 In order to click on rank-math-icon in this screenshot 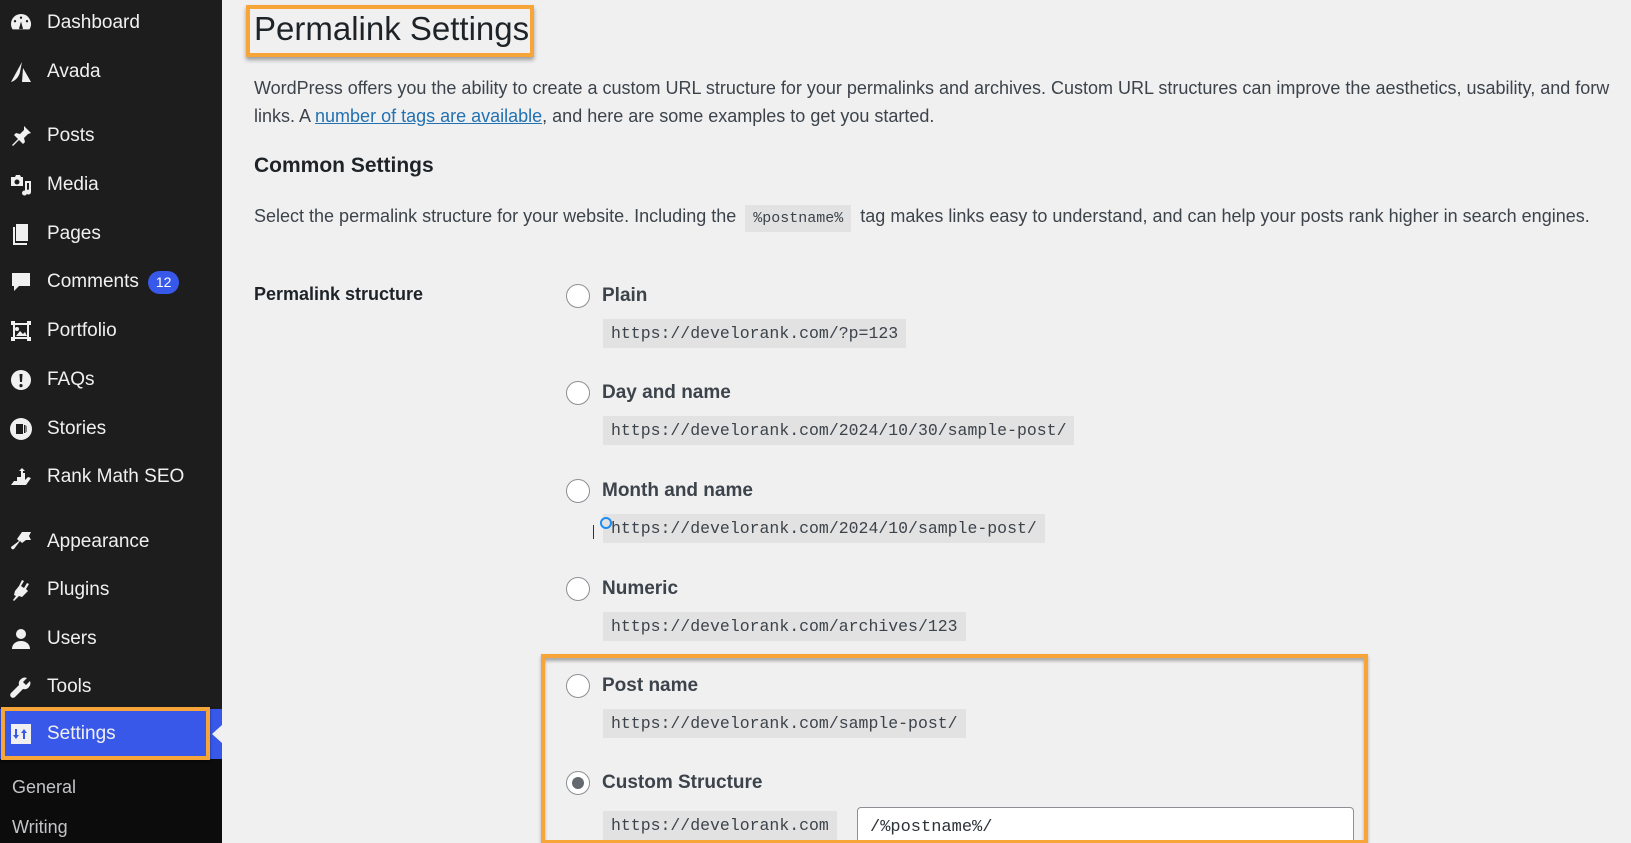, I will do `click(21, 477)`.